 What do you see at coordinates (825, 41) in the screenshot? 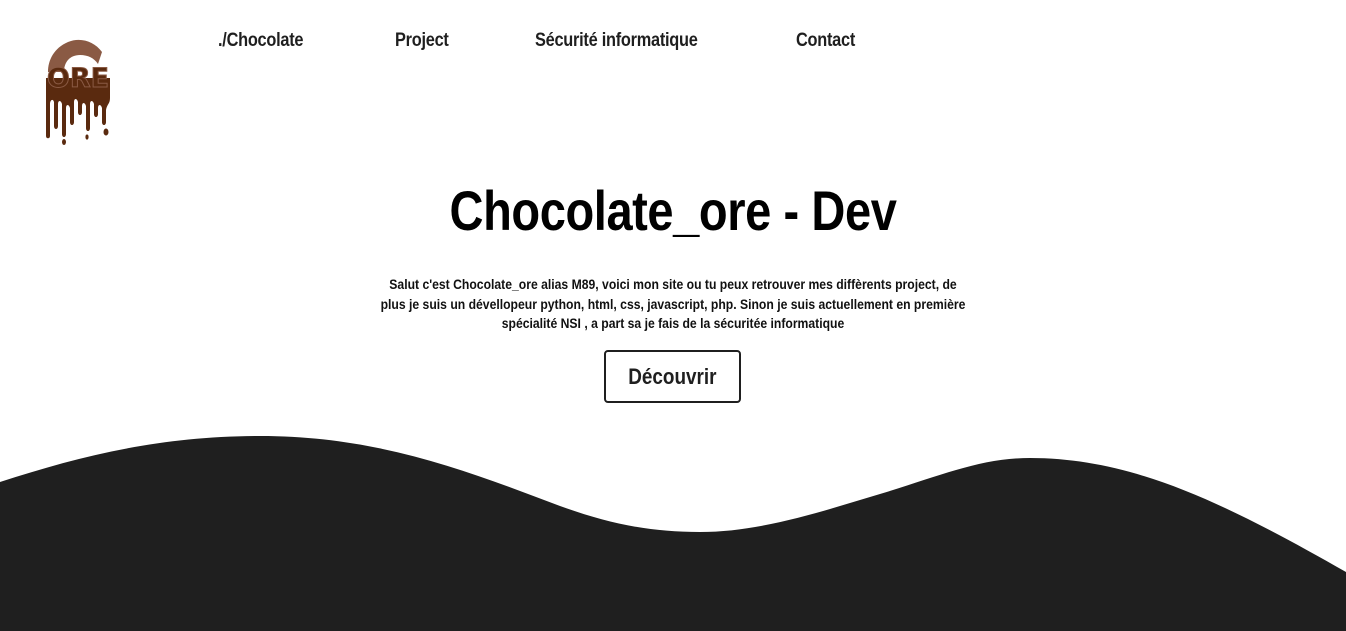
I see `nav-item-contact: Contact` at bounding box center [825, 41].